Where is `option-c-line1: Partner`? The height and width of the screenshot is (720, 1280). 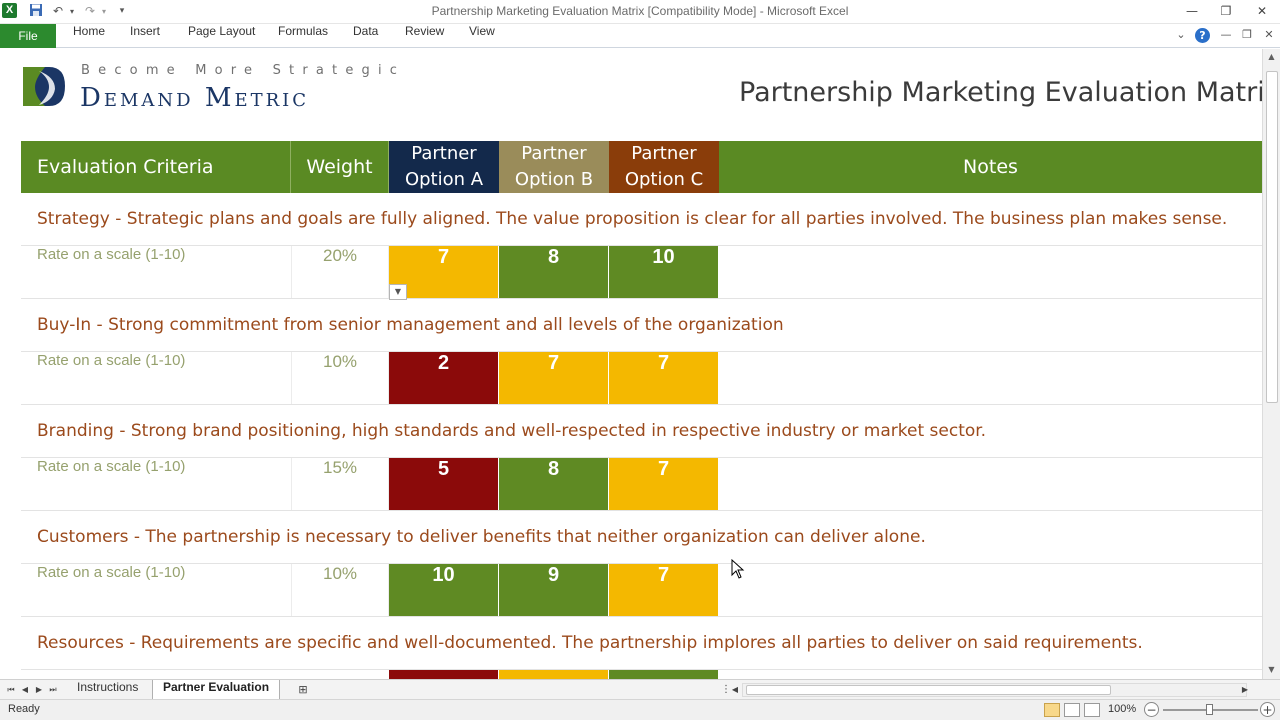 option-c-line1: Partner is located at coordinates (664, 153).